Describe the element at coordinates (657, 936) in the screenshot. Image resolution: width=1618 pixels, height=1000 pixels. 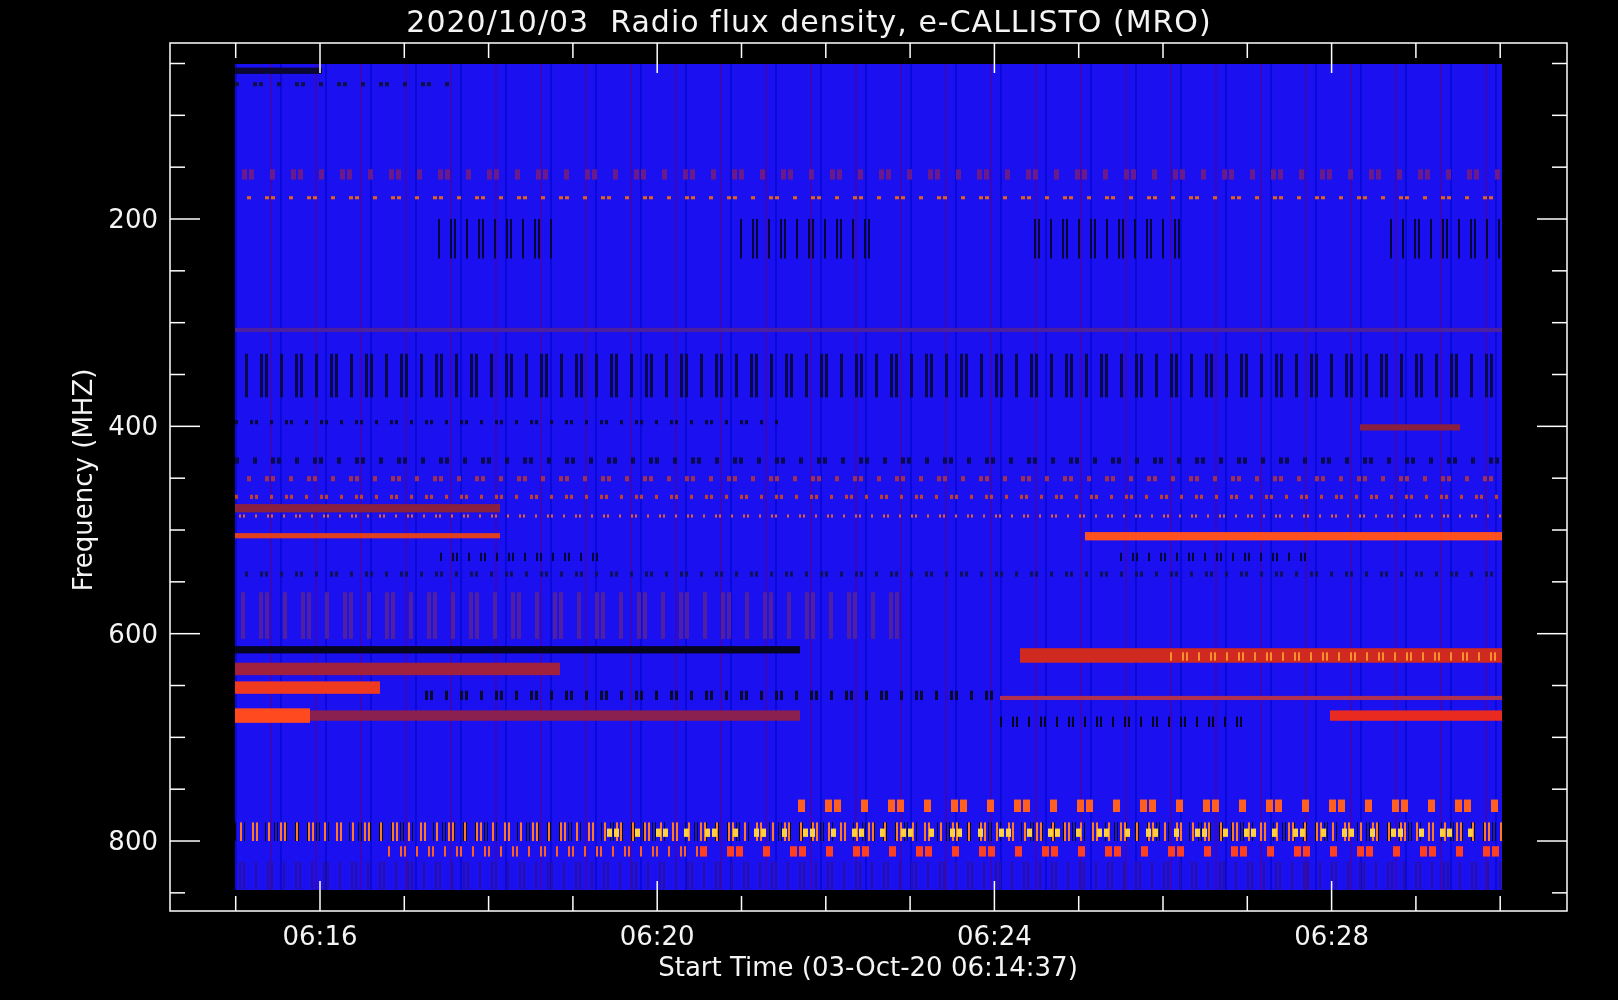
I see `axis-tick-label: 06:20` at that location.